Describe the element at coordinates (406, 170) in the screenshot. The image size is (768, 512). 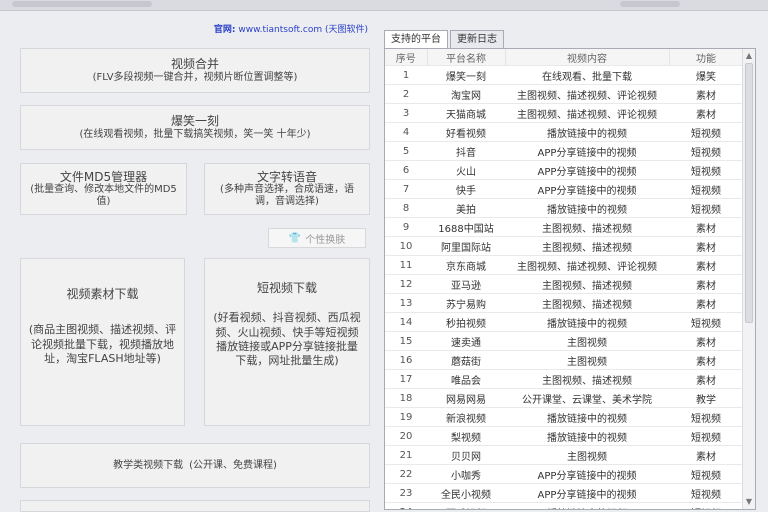
I see `row-number: 6` at that location.